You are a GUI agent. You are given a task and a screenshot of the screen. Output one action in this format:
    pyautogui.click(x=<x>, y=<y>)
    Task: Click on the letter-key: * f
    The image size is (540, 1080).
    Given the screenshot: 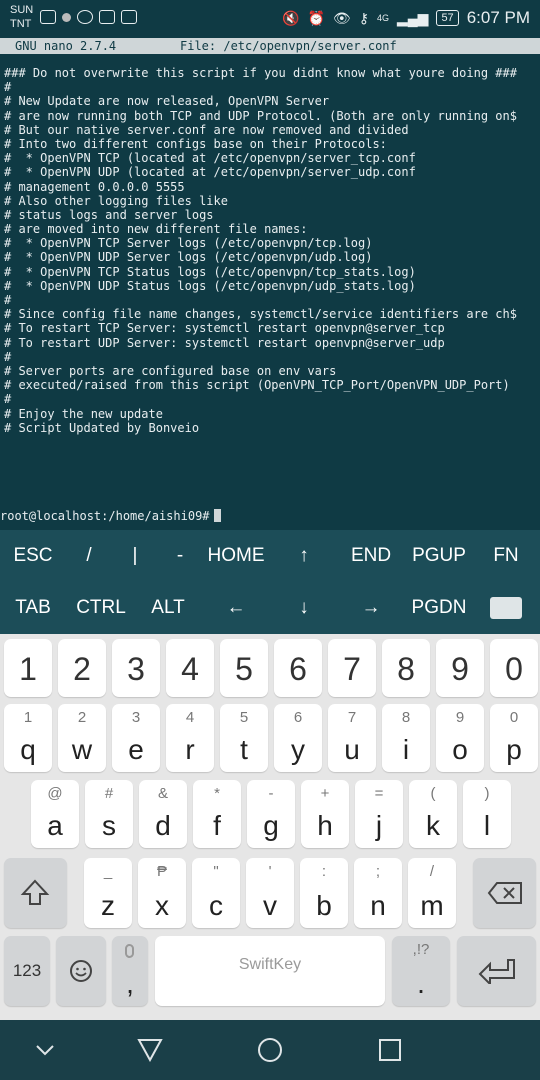 What is the action you would take?
    pyautogui.click(x=217, y=814)
    